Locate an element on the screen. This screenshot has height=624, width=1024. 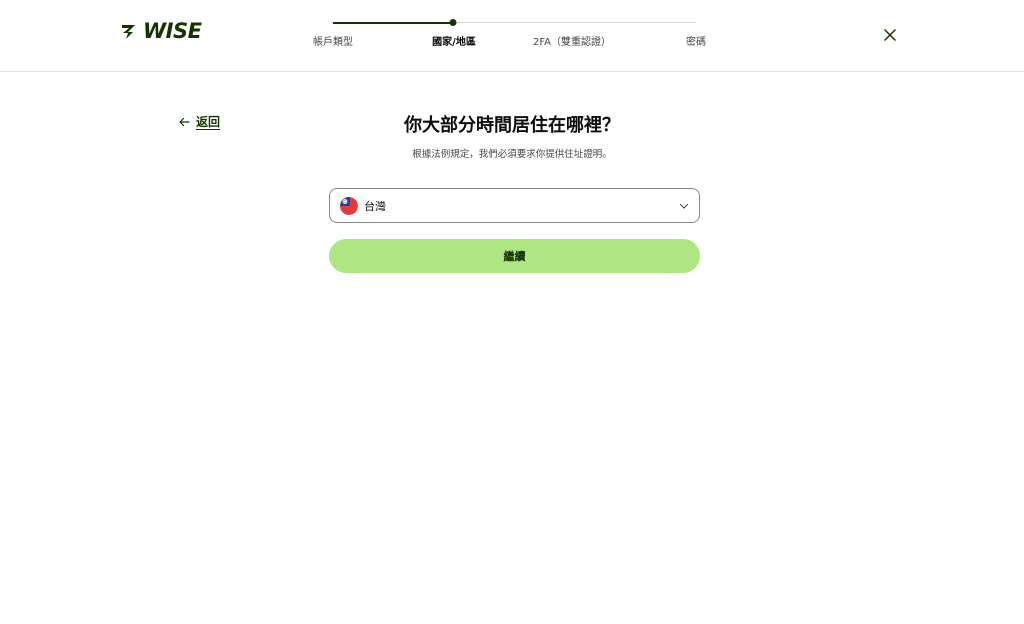
page-subtitle: 根據法例規定，我們必須要求你提供住址證明。 is located at coordinates (512, 154).